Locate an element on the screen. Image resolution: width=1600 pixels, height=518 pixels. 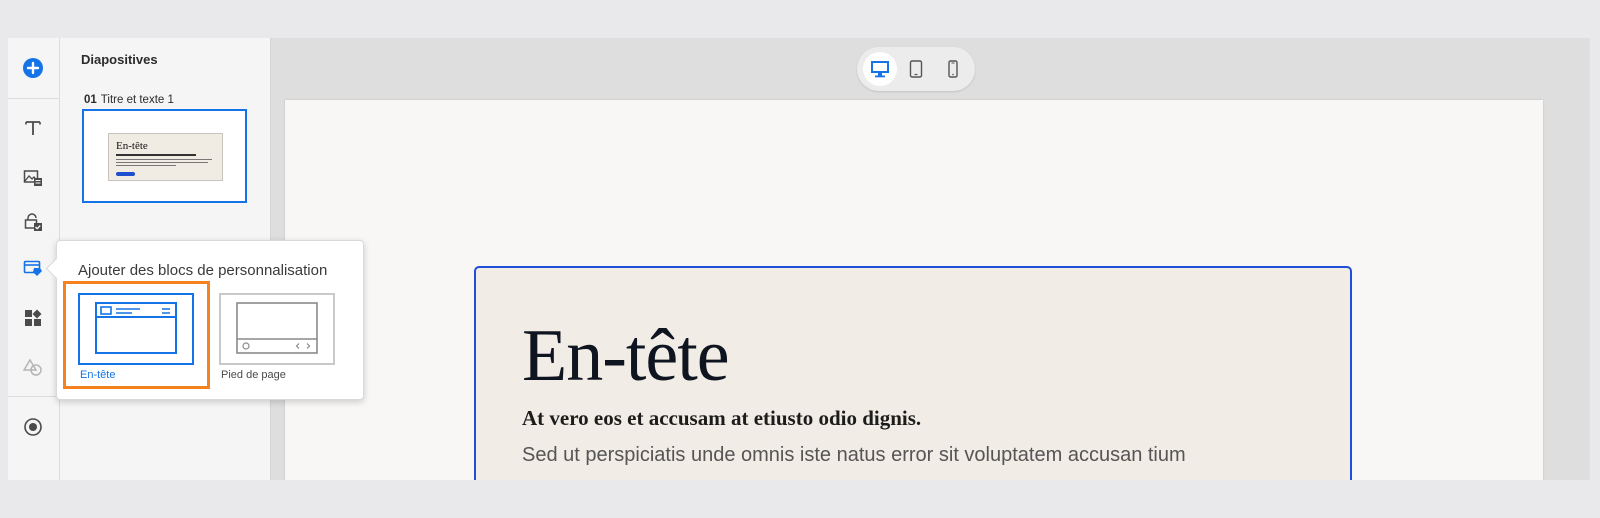
slide-title: Titre et texte 1 is located at coordinates (137, 100).